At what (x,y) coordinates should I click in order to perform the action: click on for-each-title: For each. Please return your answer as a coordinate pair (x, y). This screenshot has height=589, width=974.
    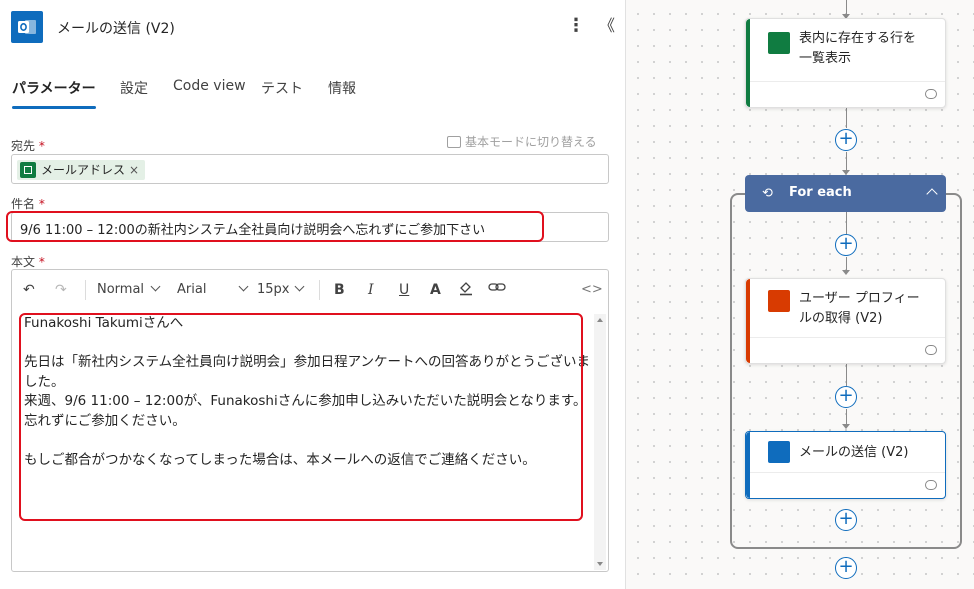
    Looking at the image, I should click on (820, 192).